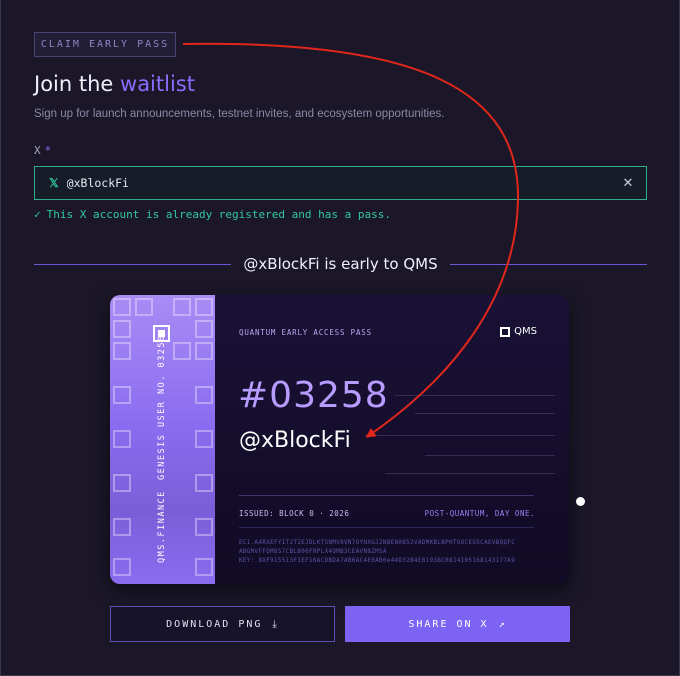 The image size is (680, 676). What do you see at coordinates (105, 44) in the screenshot?
I see `claim-early-pass-badge: CLAIM EARLY PASS` at bounding box center [105, 44].